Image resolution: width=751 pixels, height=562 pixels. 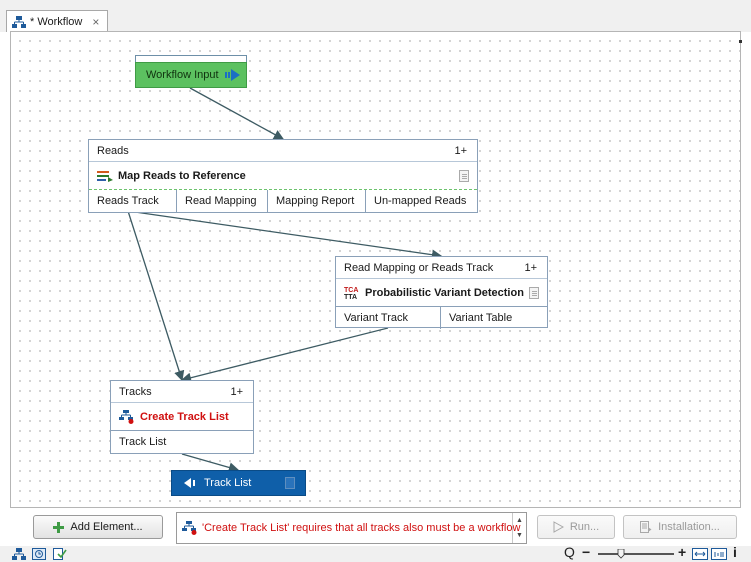 What do you see at coordinates (735, 552) in the screenshot?
I see `info-icon: i` at bounding box center [735, 552].